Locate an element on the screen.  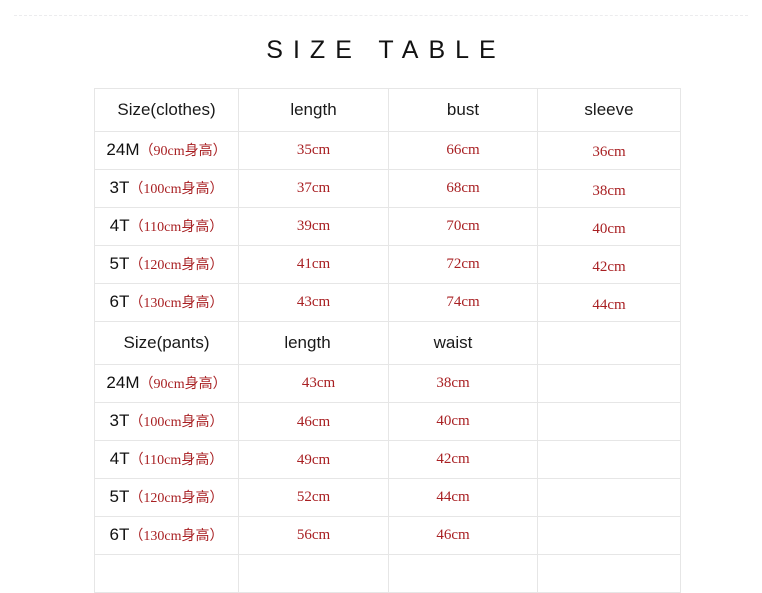
table-row: 24M（90cm身高） 43cm 38cm is located at coordinates (387, 383).